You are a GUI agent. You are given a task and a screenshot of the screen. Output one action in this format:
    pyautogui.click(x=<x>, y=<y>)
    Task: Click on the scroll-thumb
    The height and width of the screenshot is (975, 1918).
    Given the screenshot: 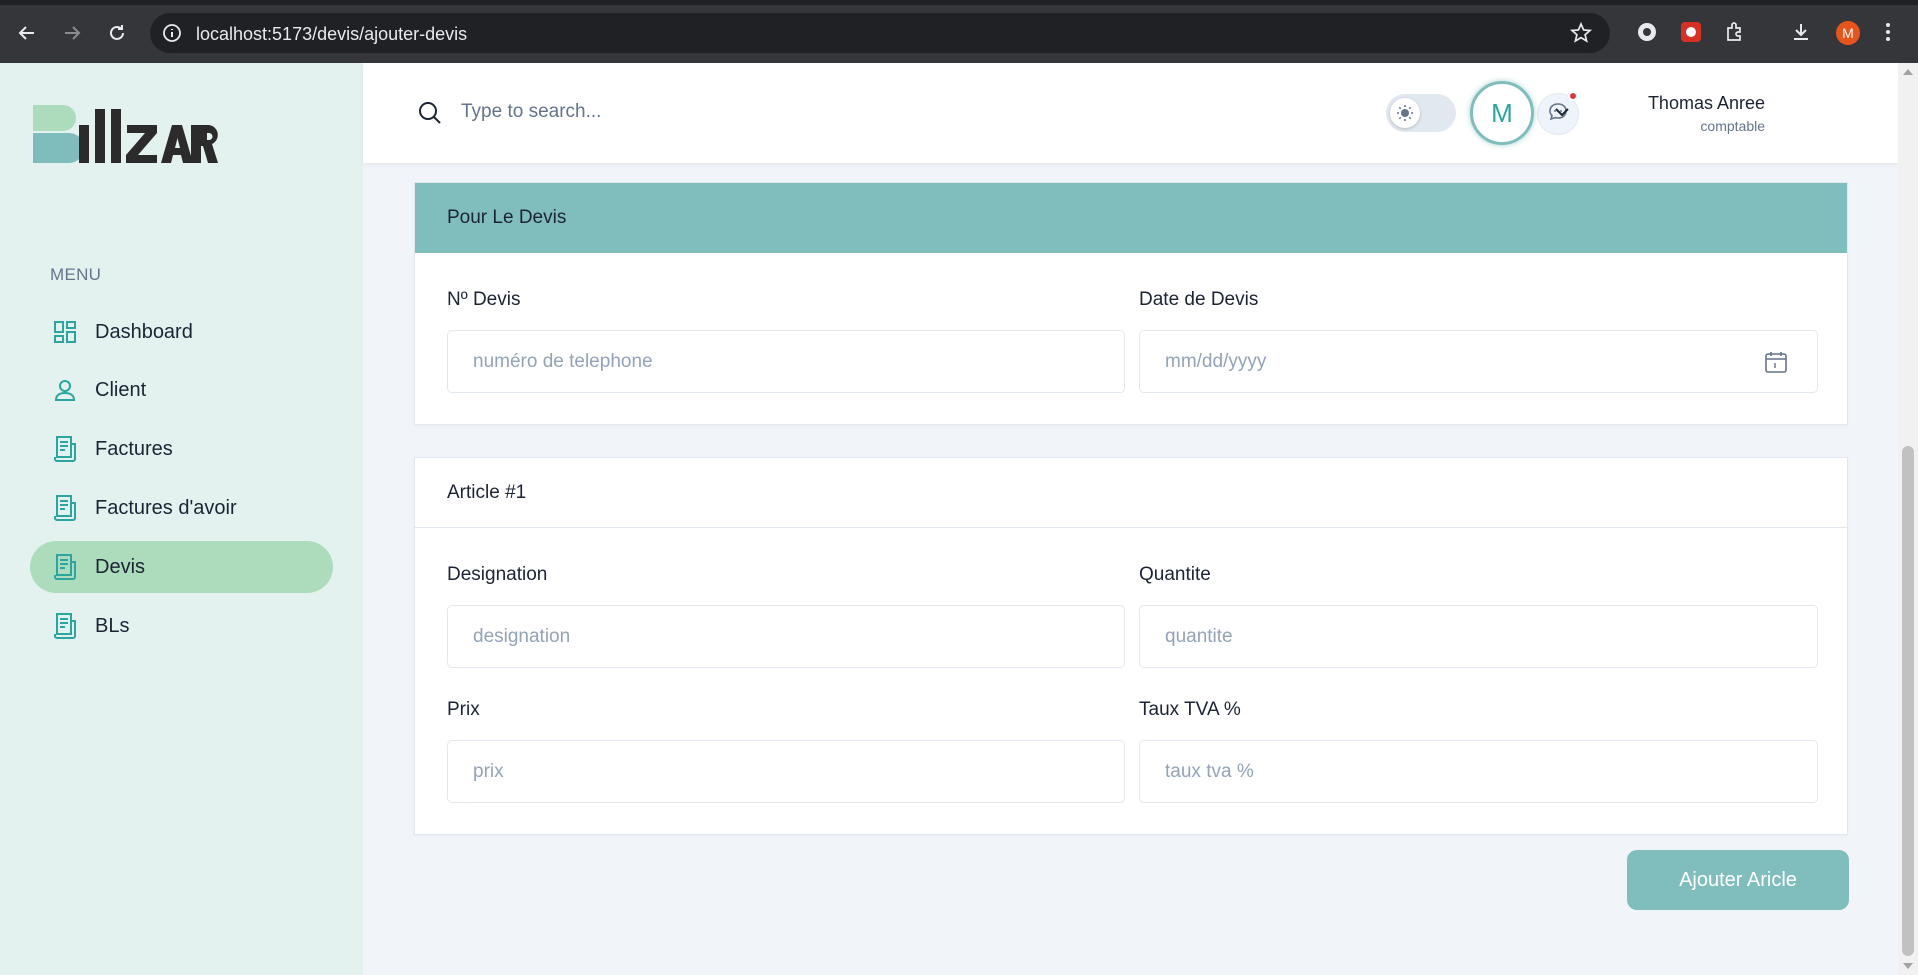 What is the action you would take?
    pyautogui.click(x=1908, y=701)
    